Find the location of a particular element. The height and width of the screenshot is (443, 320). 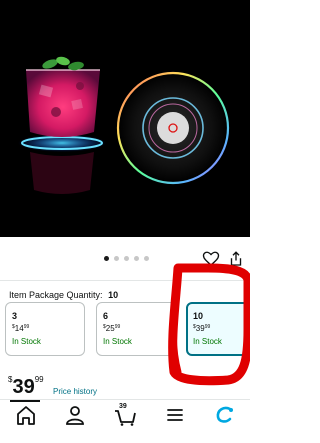

option-qty: 3 is located at coordinates (15, 316).